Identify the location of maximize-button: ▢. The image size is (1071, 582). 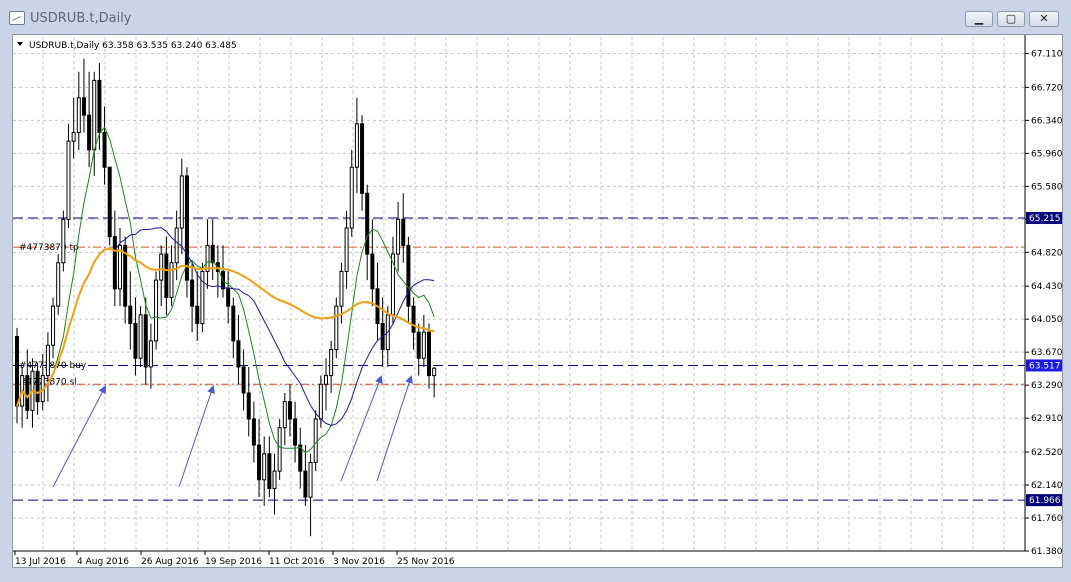
(1011, 19).